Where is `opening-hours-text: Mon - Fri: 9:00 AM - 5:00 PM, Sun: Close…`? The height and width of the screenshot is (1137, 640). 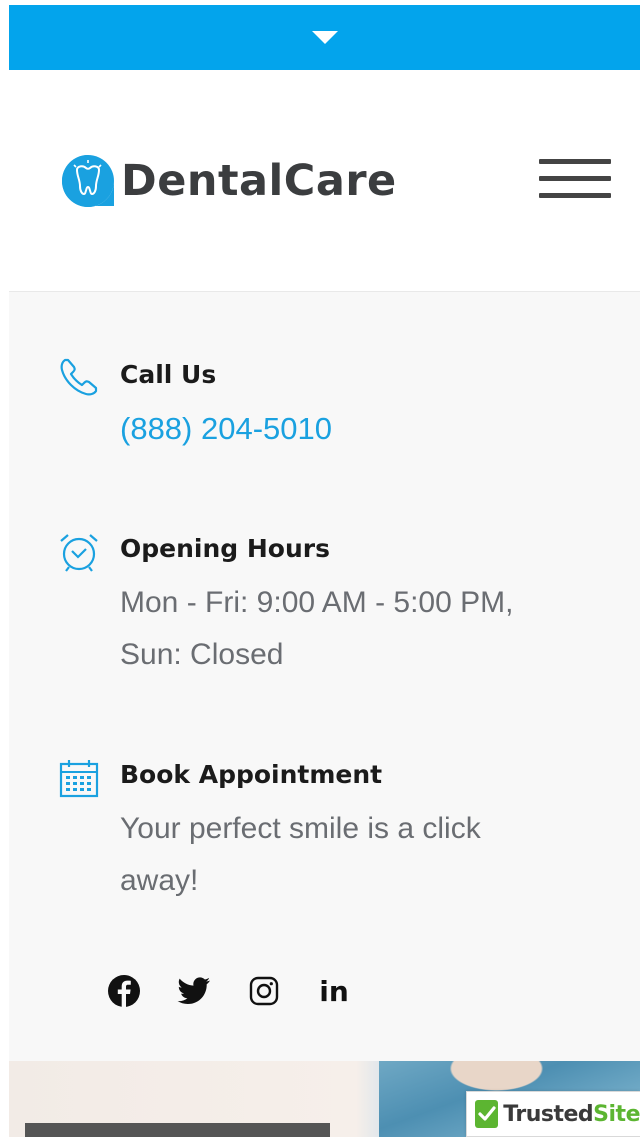 opening-hours-text: Mon - Fri: 9:00 AM - 5:00 PM, Sun: Close… is located at coordinates (317, 628).